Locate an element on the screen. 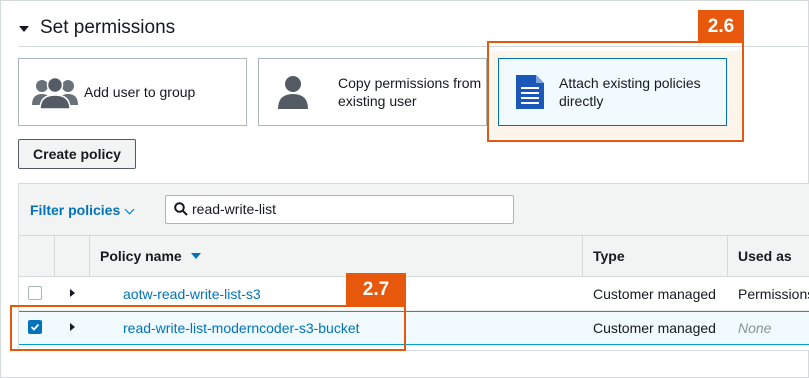 This screenshot has width=809, height=378. card-label: Add user to group is located at coordinates (140, 92).